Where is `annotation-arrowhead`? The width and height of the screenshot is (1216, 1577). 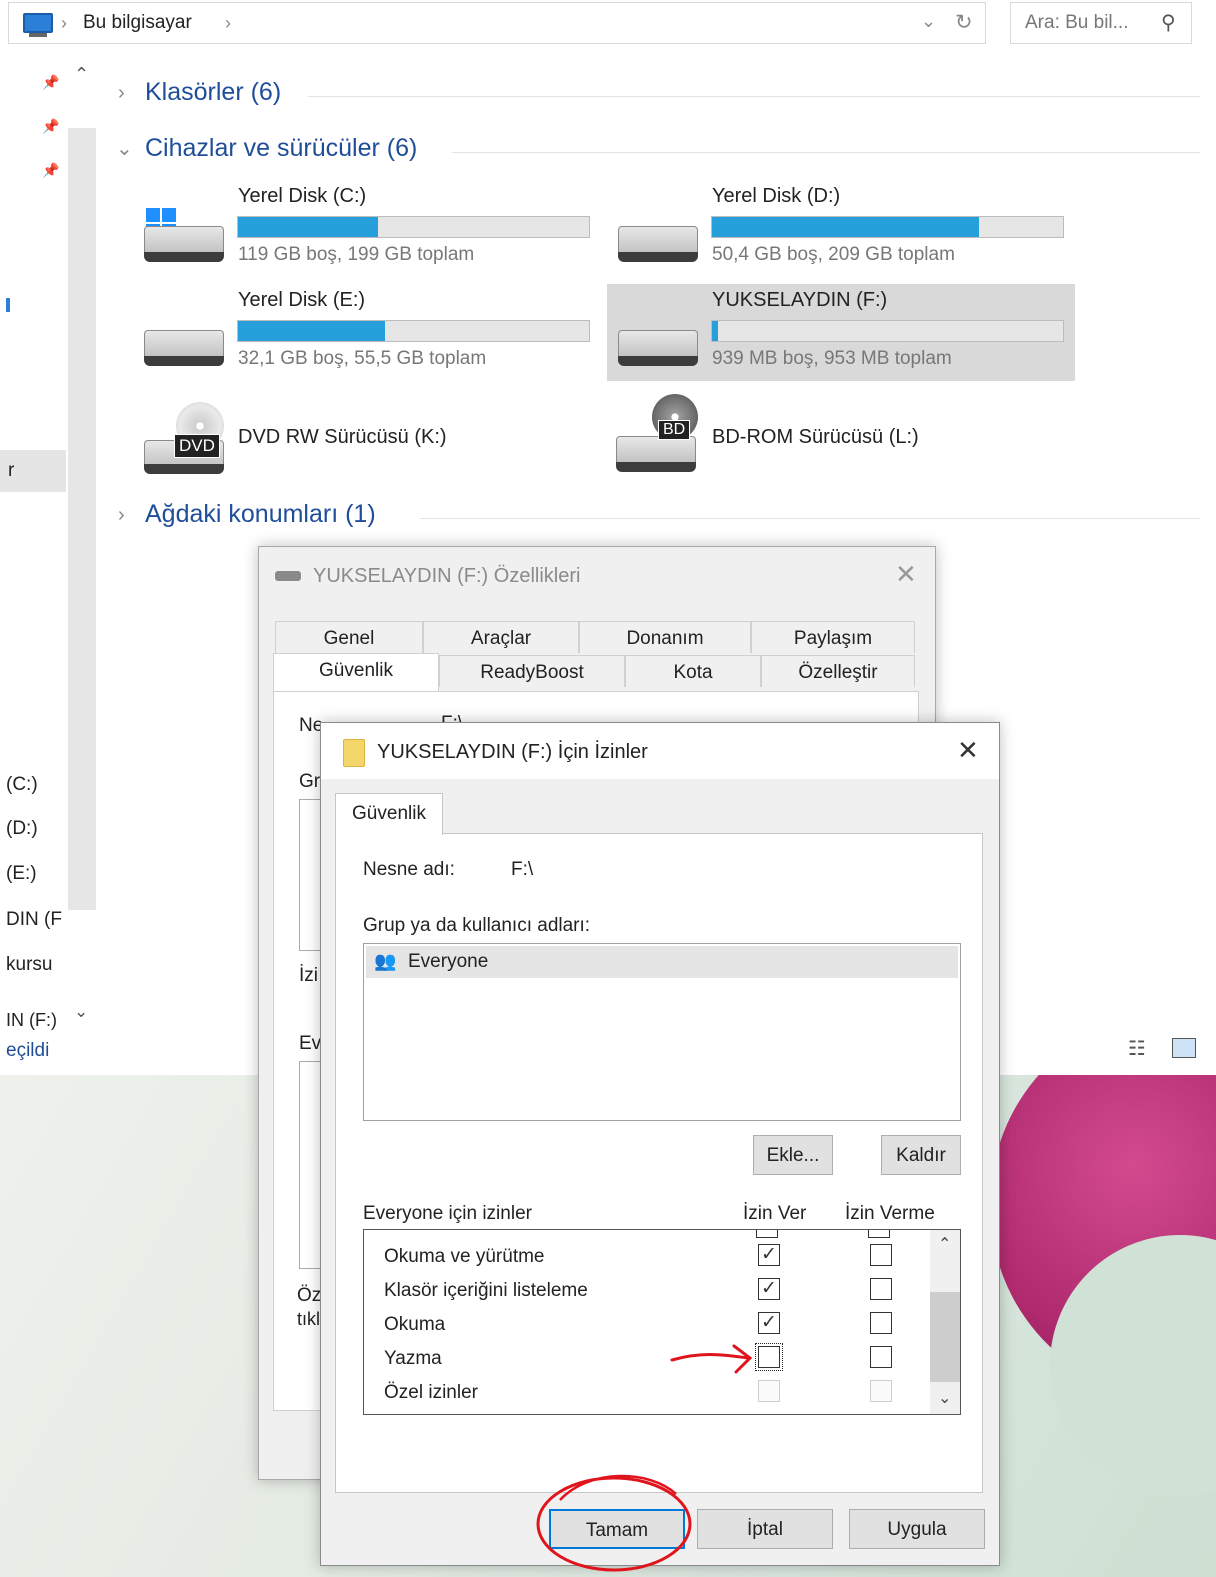
annotation-arrowhead is located at coordinates (742, 1359).